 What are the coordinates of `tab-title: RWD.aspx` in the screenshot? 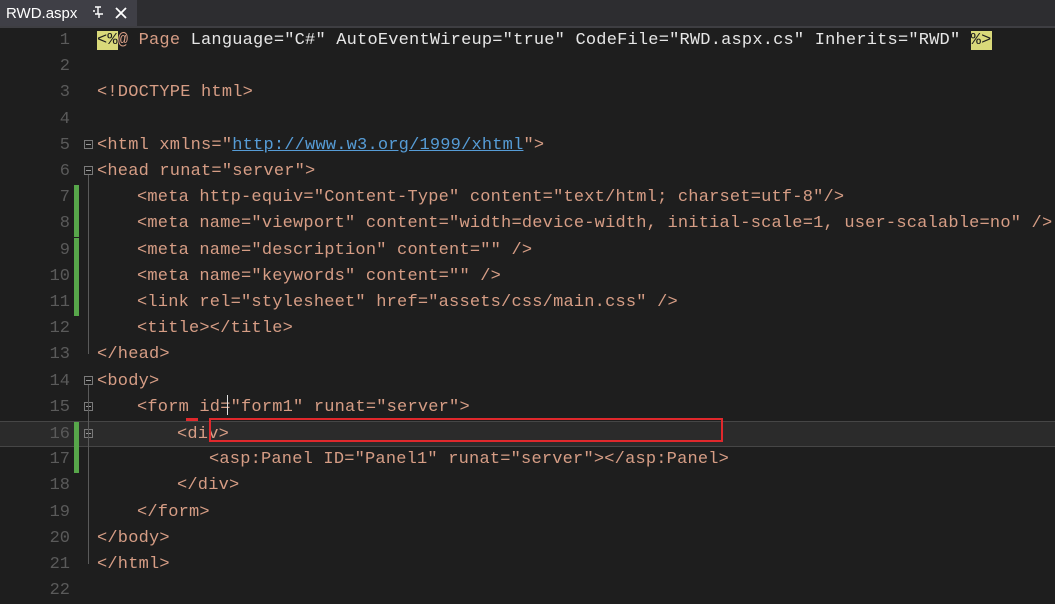 It's located at (42, 13).